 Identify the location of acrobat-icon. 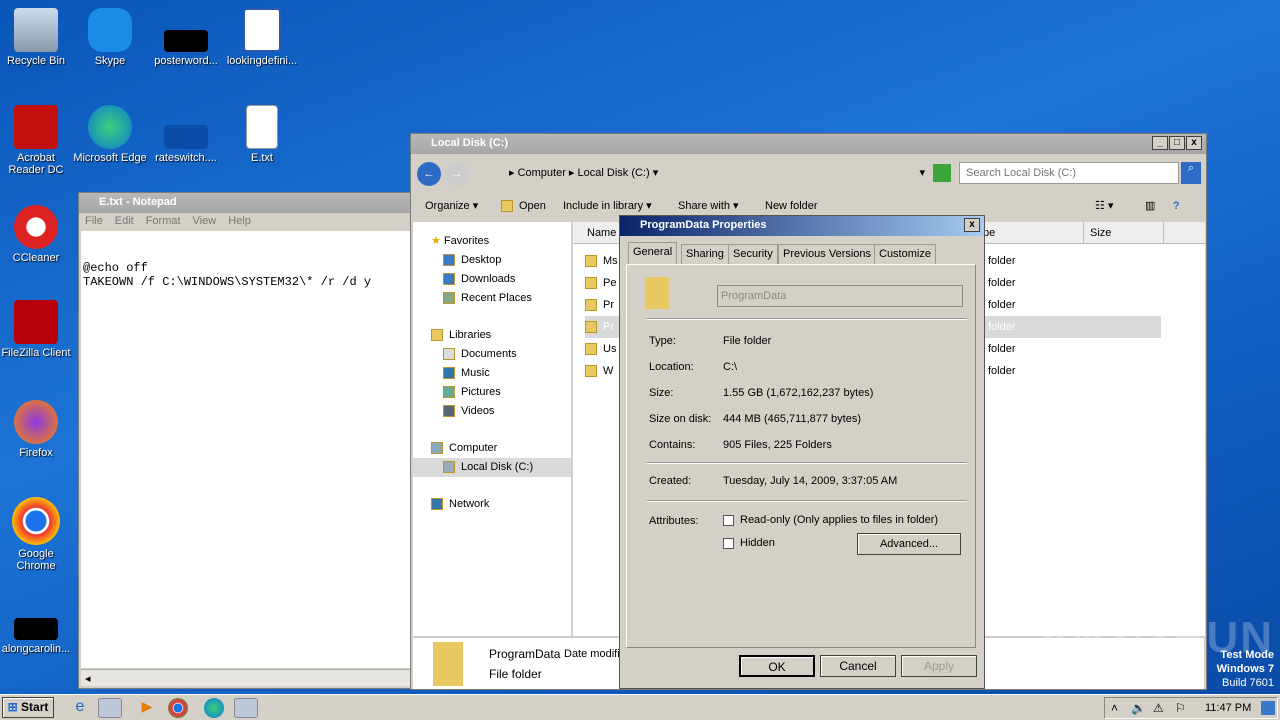
(36, 127).